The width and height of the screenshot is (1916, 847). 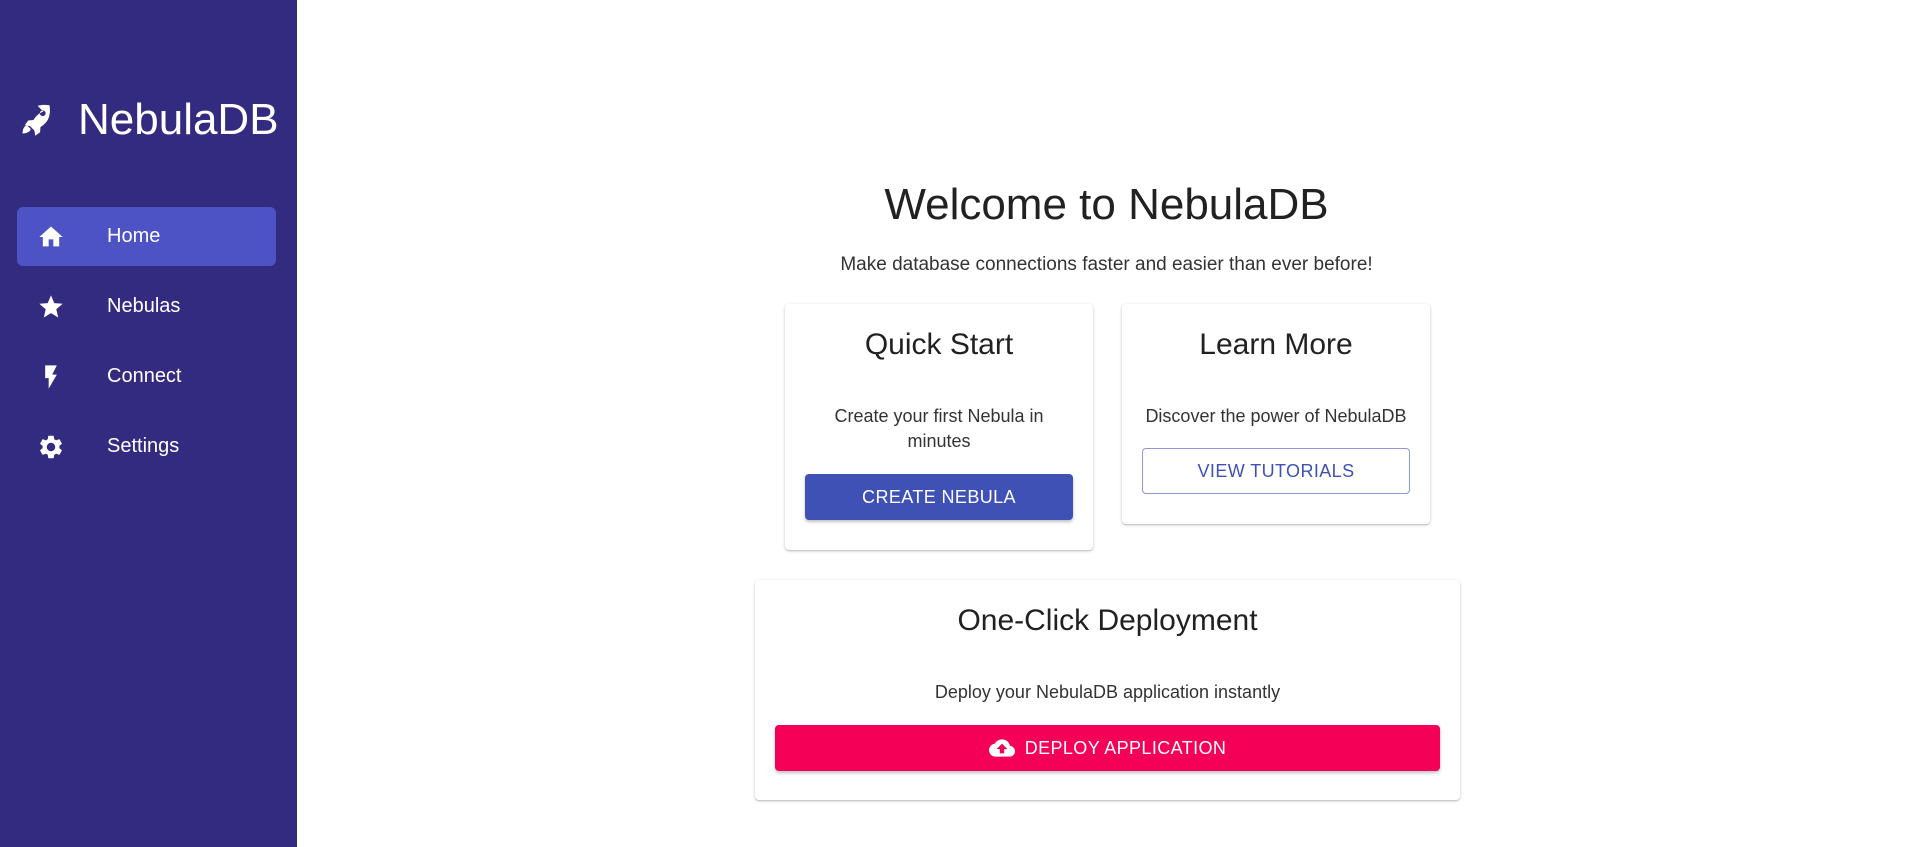 What do you see at coordinates (1106, 204) in the screenshot?
I see `page-title: Welcome to NebulaDB` at bounding box center [1106, 204].